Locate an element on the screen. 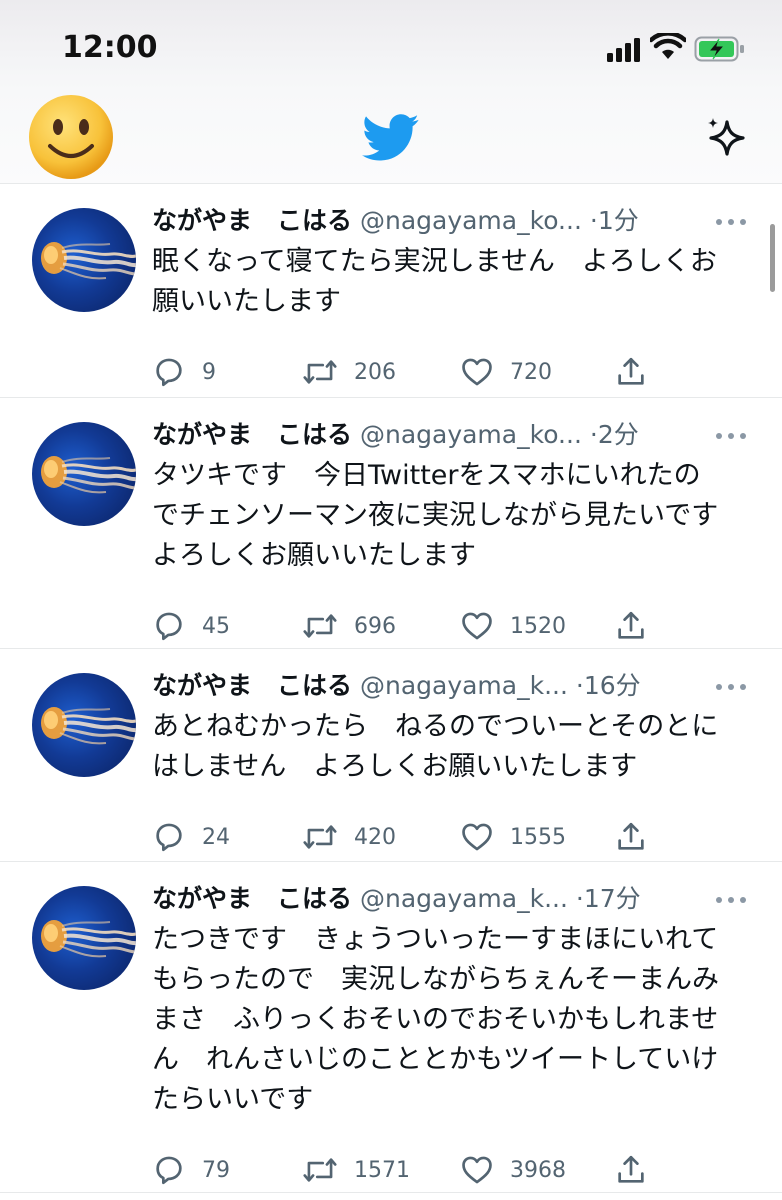 The width and height of the screenshot is (782, 1200). retweet-count: 206 is located at coordinates (375, 372).